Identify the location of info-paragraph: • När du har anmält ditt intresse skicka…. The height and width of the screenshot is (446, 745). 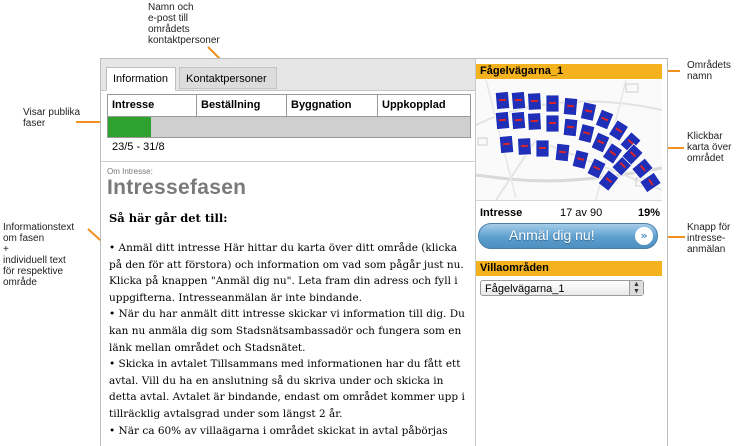
(287, 331).